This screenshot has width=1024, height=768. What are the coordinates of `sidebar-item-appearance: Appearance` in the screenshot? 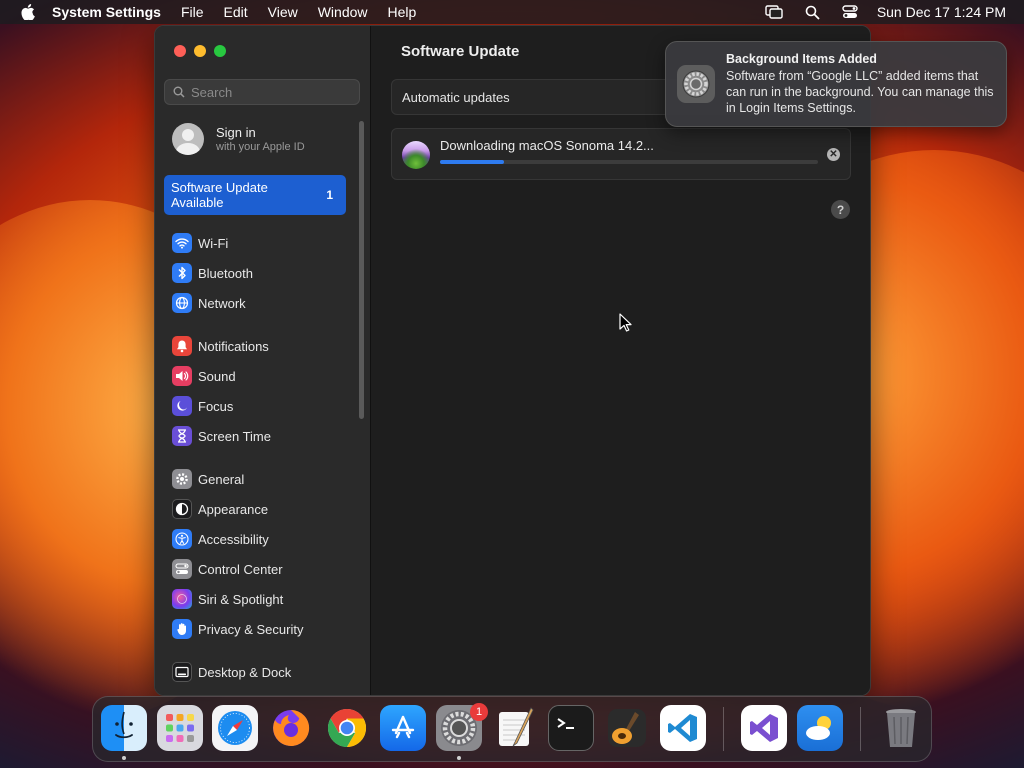 It's located at (220, 509).